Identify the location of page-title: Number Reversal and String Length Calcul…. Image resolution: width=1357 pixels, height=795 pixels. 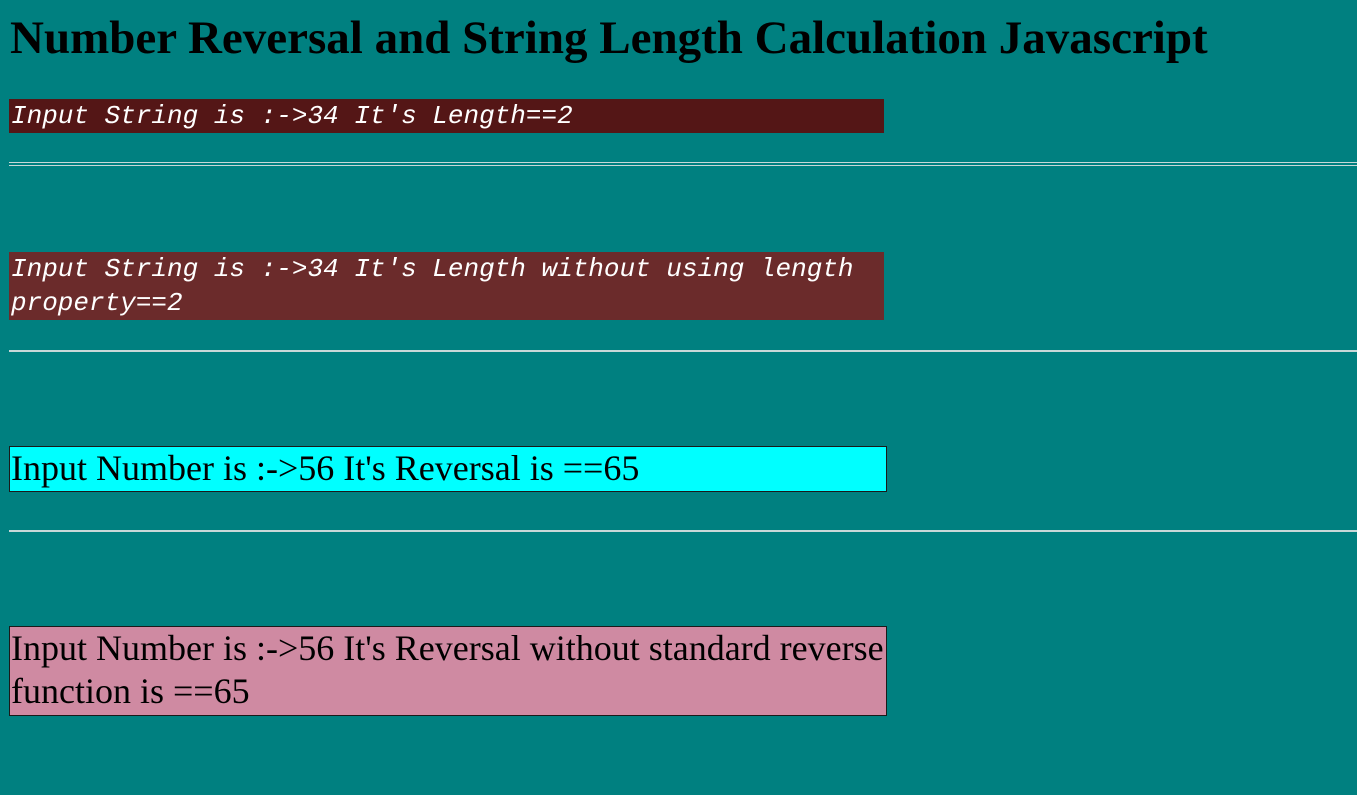
(609, 38).